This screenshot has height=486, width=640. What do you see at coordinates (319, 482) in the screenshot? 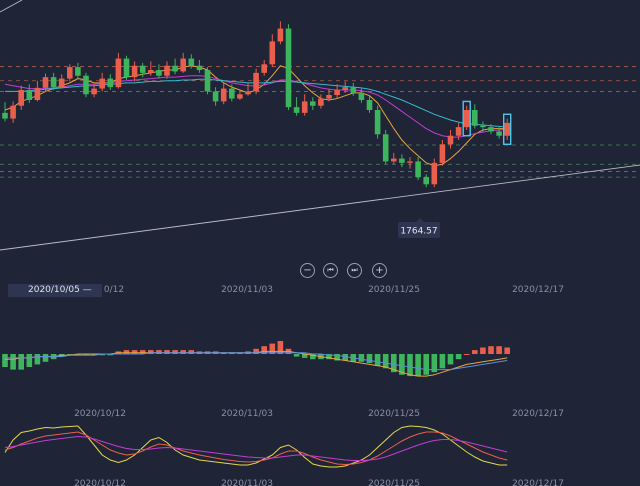
I see `x-axis-kdj: 2020/10/12 2020/11/03 2020/11/25 2020/12/17` at bounding box center [319, 482].